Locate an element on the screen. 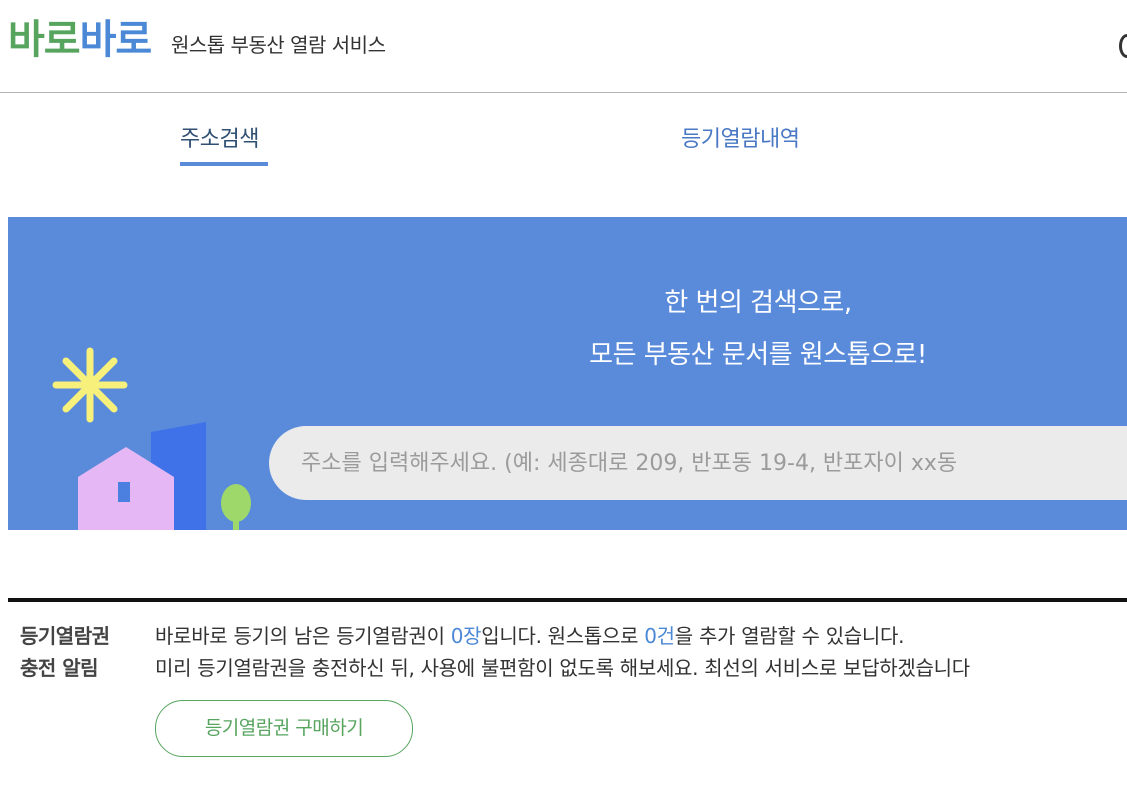 The width and height of the screenshot is (1127, 794). tab-registry-history: 등기열람내역 is located at coordinates (740, 140).